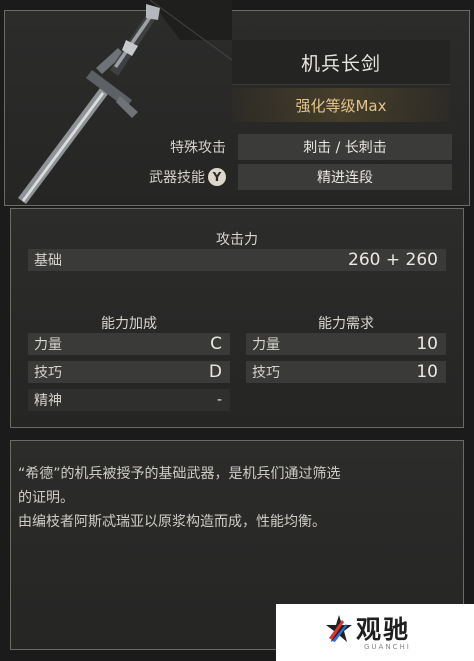  I want to click on special-attack-value: 刺击 / 长刺击, so click(345, 147).